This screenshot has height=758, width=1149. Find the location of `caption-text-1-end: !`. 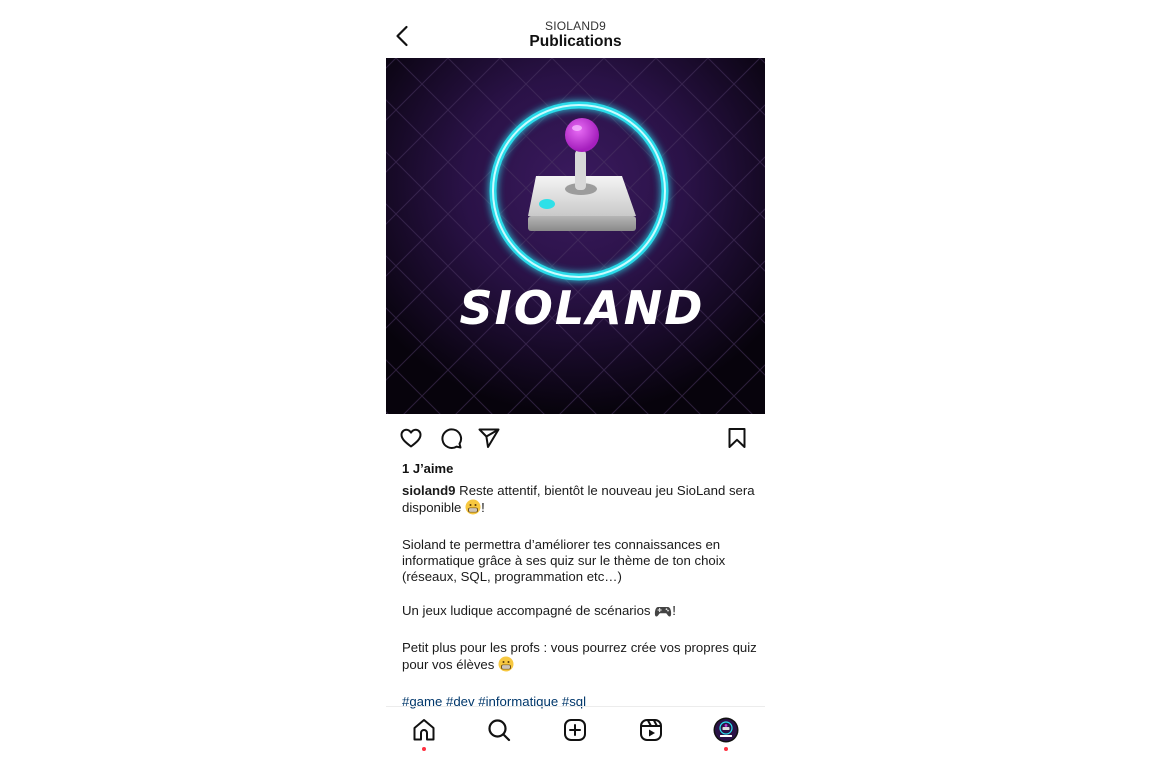

caption-text-1-end: ! is located at coordinates (483, 507).